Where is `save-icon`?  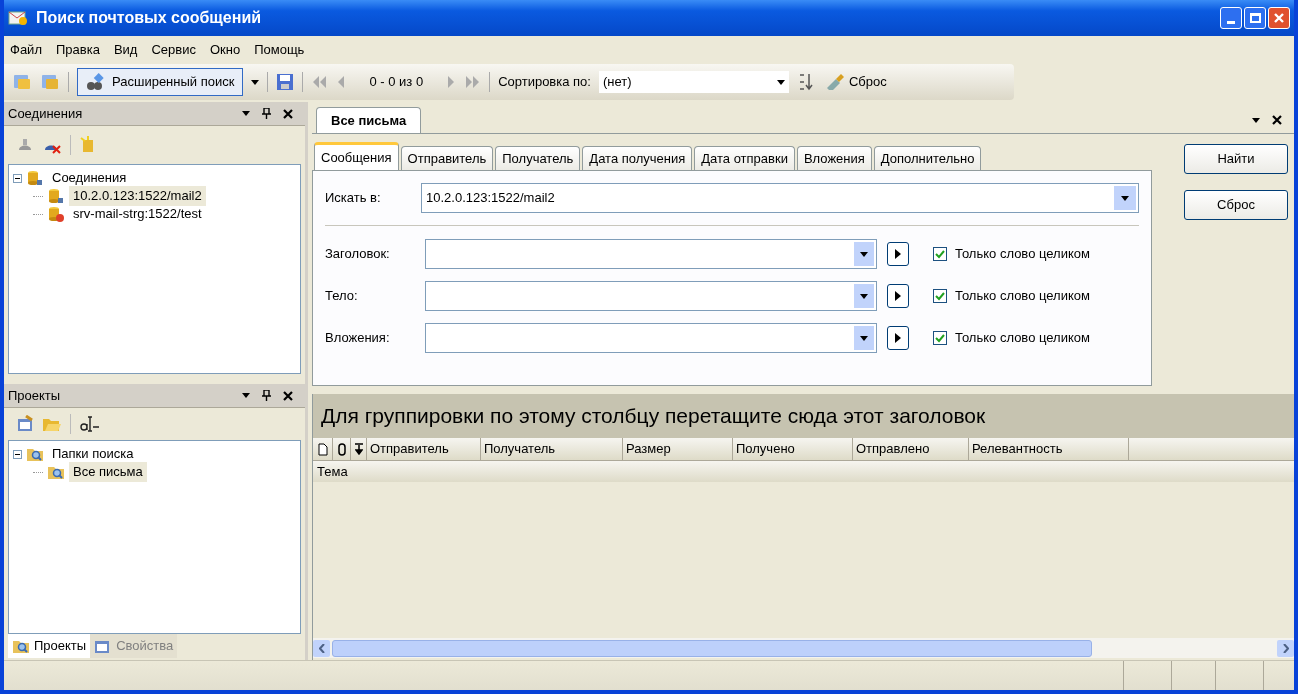 save-icon is located at coordinates (285, 82).